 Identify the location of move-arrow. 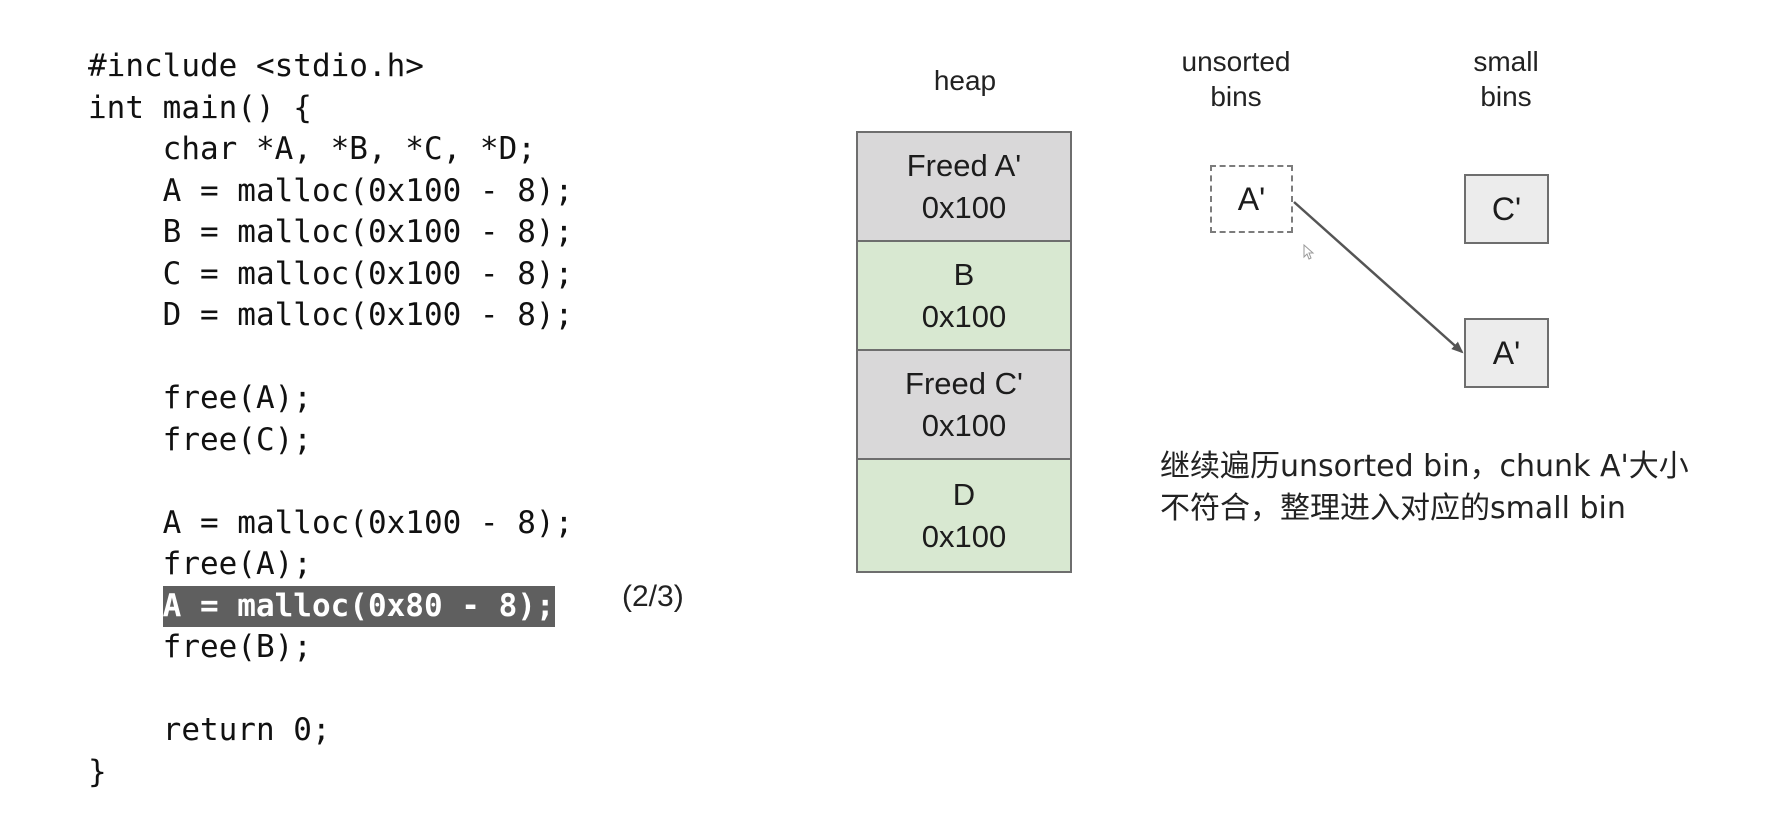
(1378, 277).